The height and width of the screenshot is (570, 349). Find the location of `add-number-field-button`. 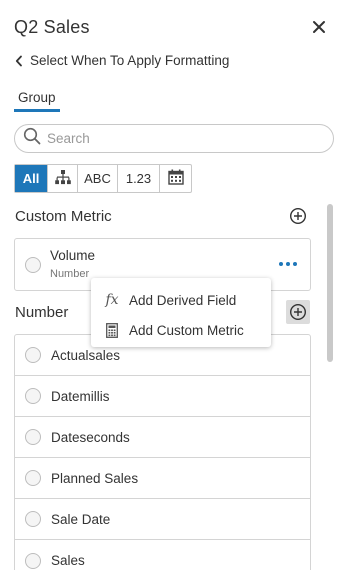

add-number-field-button is located at coordinates (298, 312).